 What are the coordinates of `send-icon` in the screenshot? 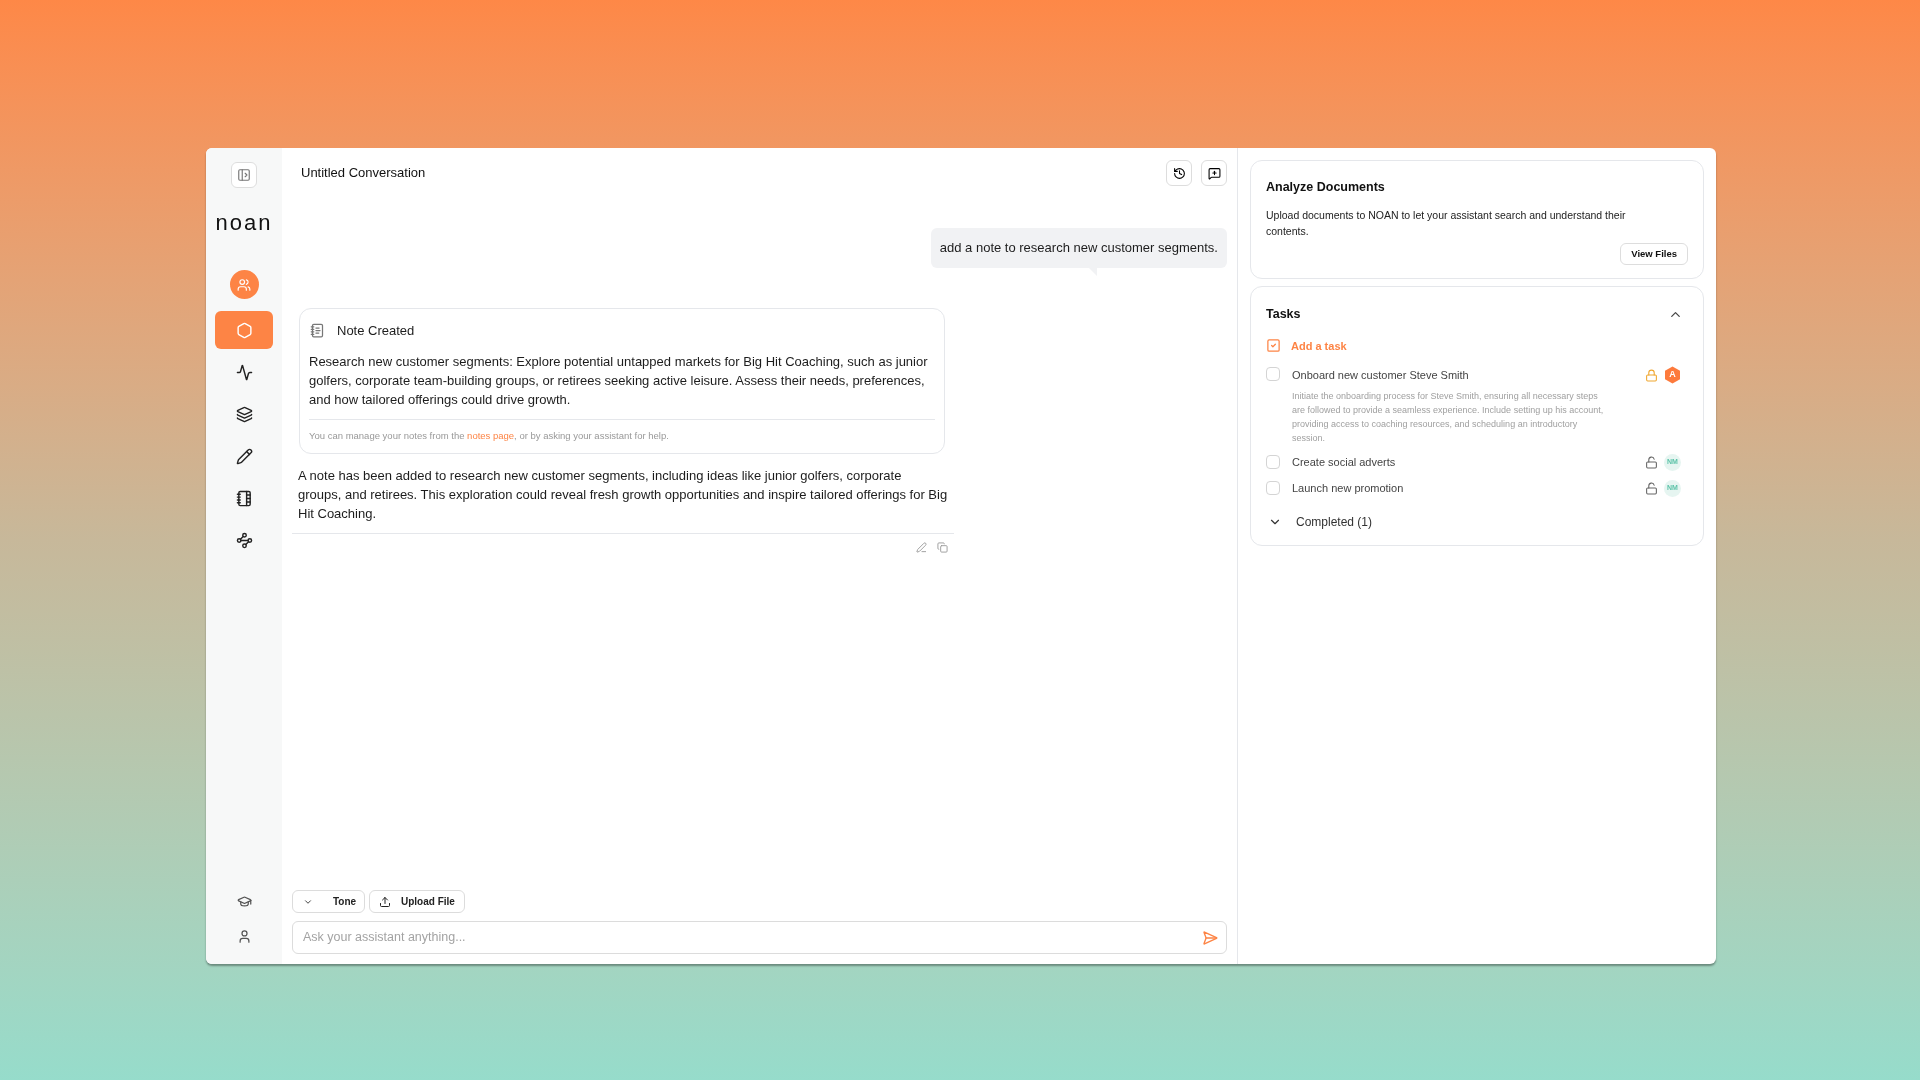 It's located at (1210, 937).